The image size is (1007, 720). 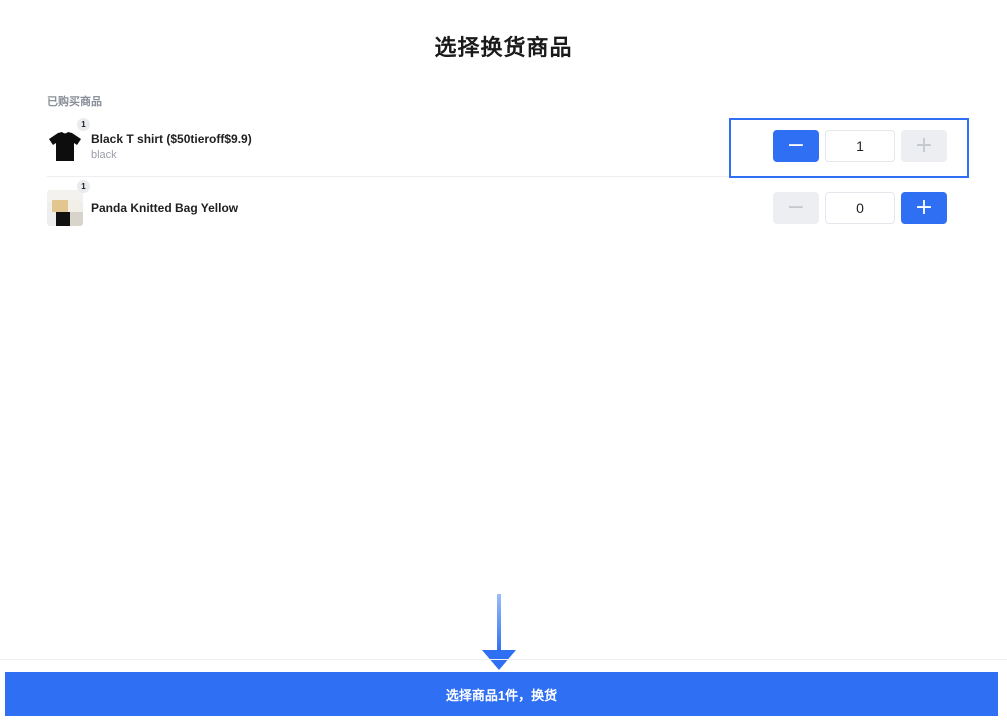 I want to click on submit-exchange-button: 选择商品1件，换货, so click(x=501, y=694).